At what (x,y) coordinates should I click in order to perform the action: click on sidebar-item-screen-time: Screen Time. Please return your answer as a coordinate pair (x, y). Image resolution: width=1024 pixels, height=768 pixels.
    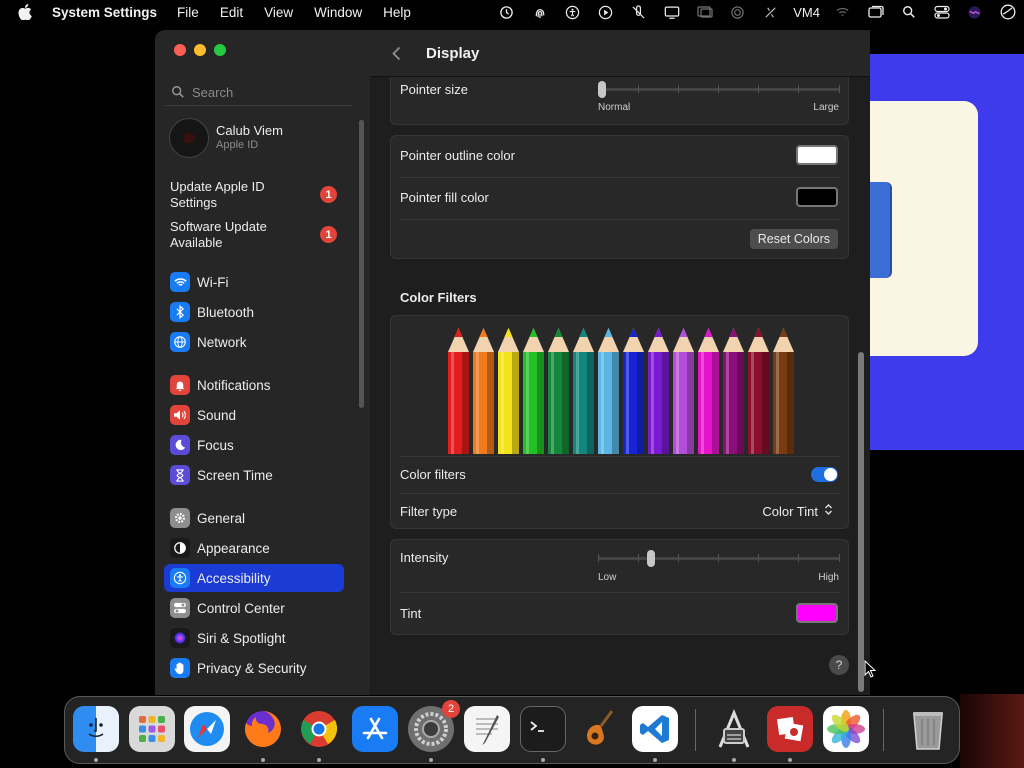
    Looking at the image, I should click on (254, 475).